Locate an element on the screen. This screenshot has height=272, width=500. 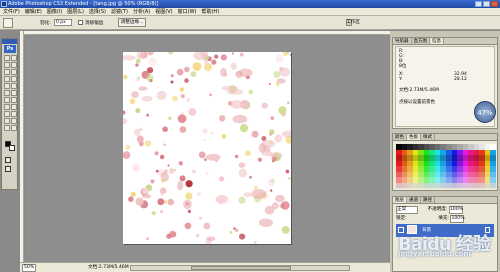
shape-tool-icon is located at coordinates (14, 114).